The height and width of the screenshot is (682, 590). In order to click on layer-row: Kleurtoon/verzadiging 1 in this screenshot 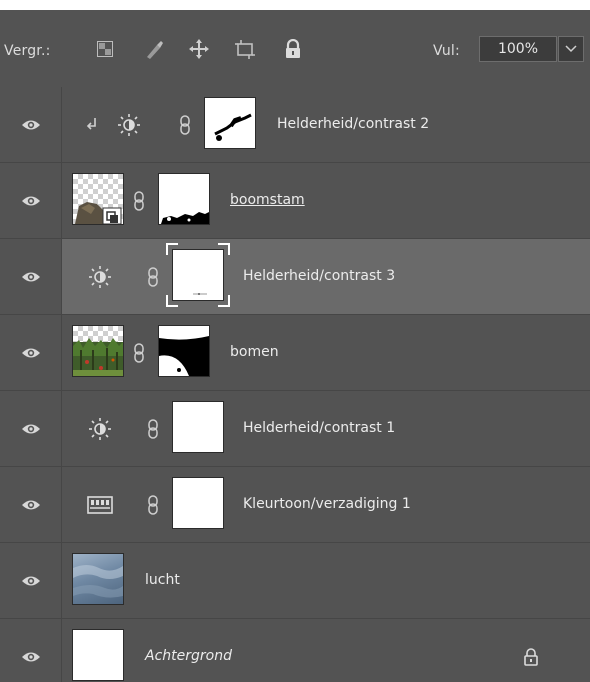, I will do `click(295, 505)`.